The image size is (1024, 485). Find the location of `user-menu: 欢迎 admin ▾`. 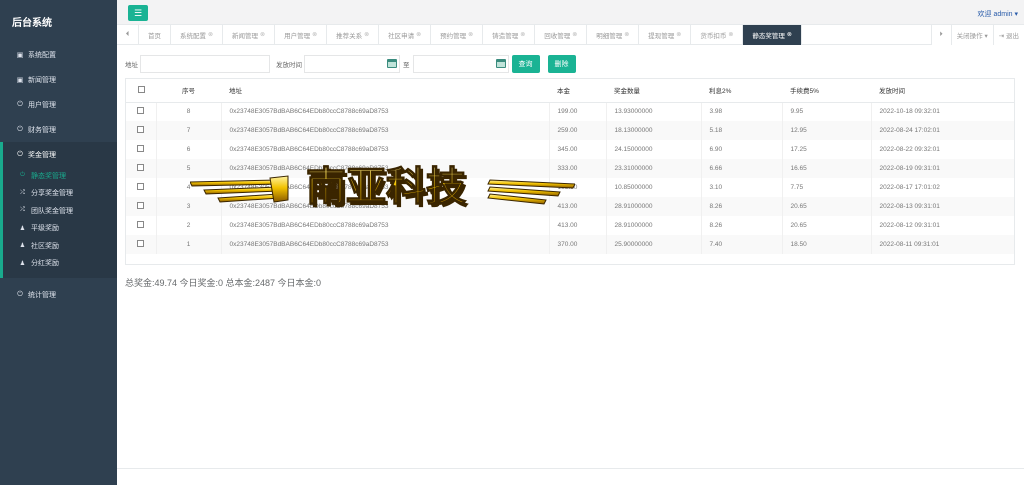

user-menu: 欢迎 admin ▾ is located at coordinates (998, 14).